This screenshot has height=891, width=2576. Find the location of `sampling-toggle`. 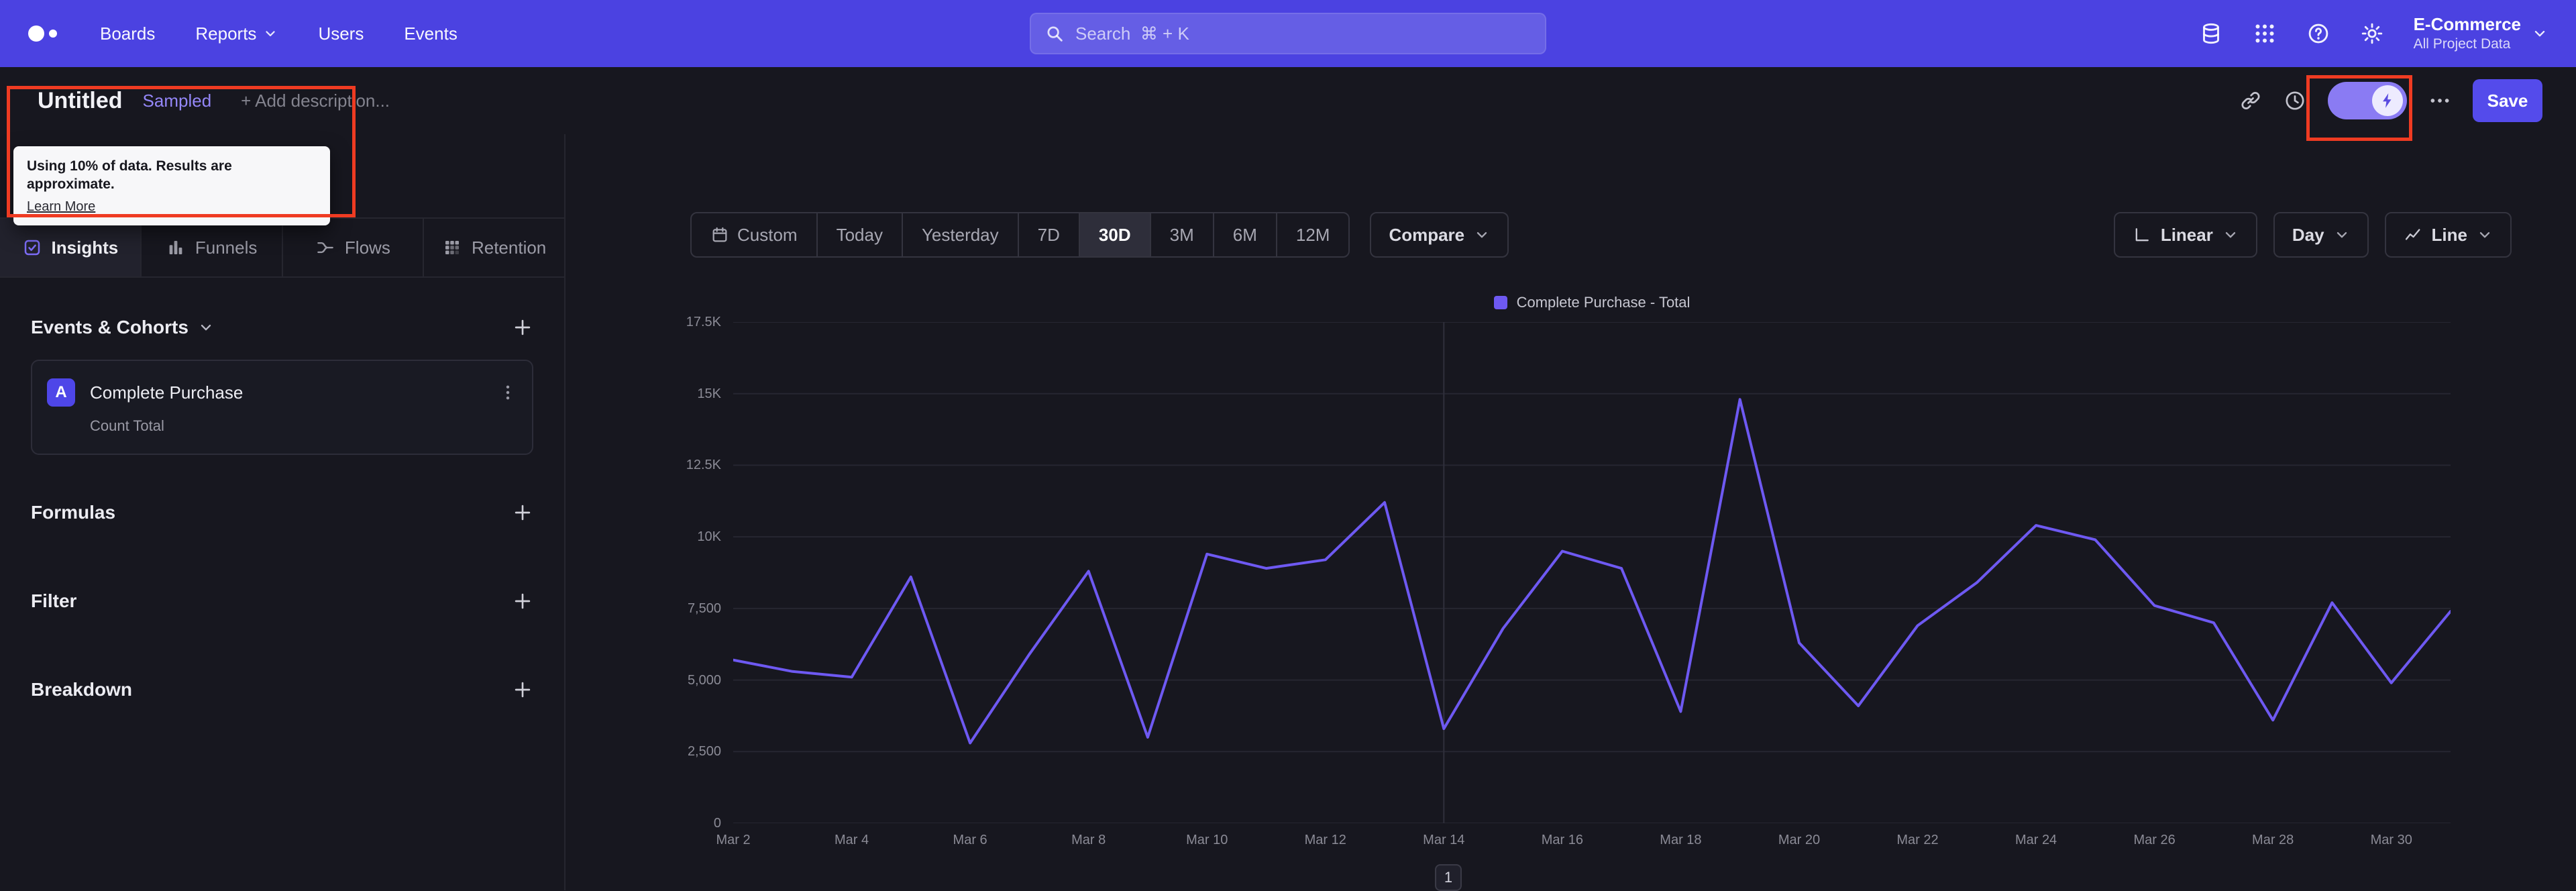

sampling-toggle is located at coordinates (2367, 101).